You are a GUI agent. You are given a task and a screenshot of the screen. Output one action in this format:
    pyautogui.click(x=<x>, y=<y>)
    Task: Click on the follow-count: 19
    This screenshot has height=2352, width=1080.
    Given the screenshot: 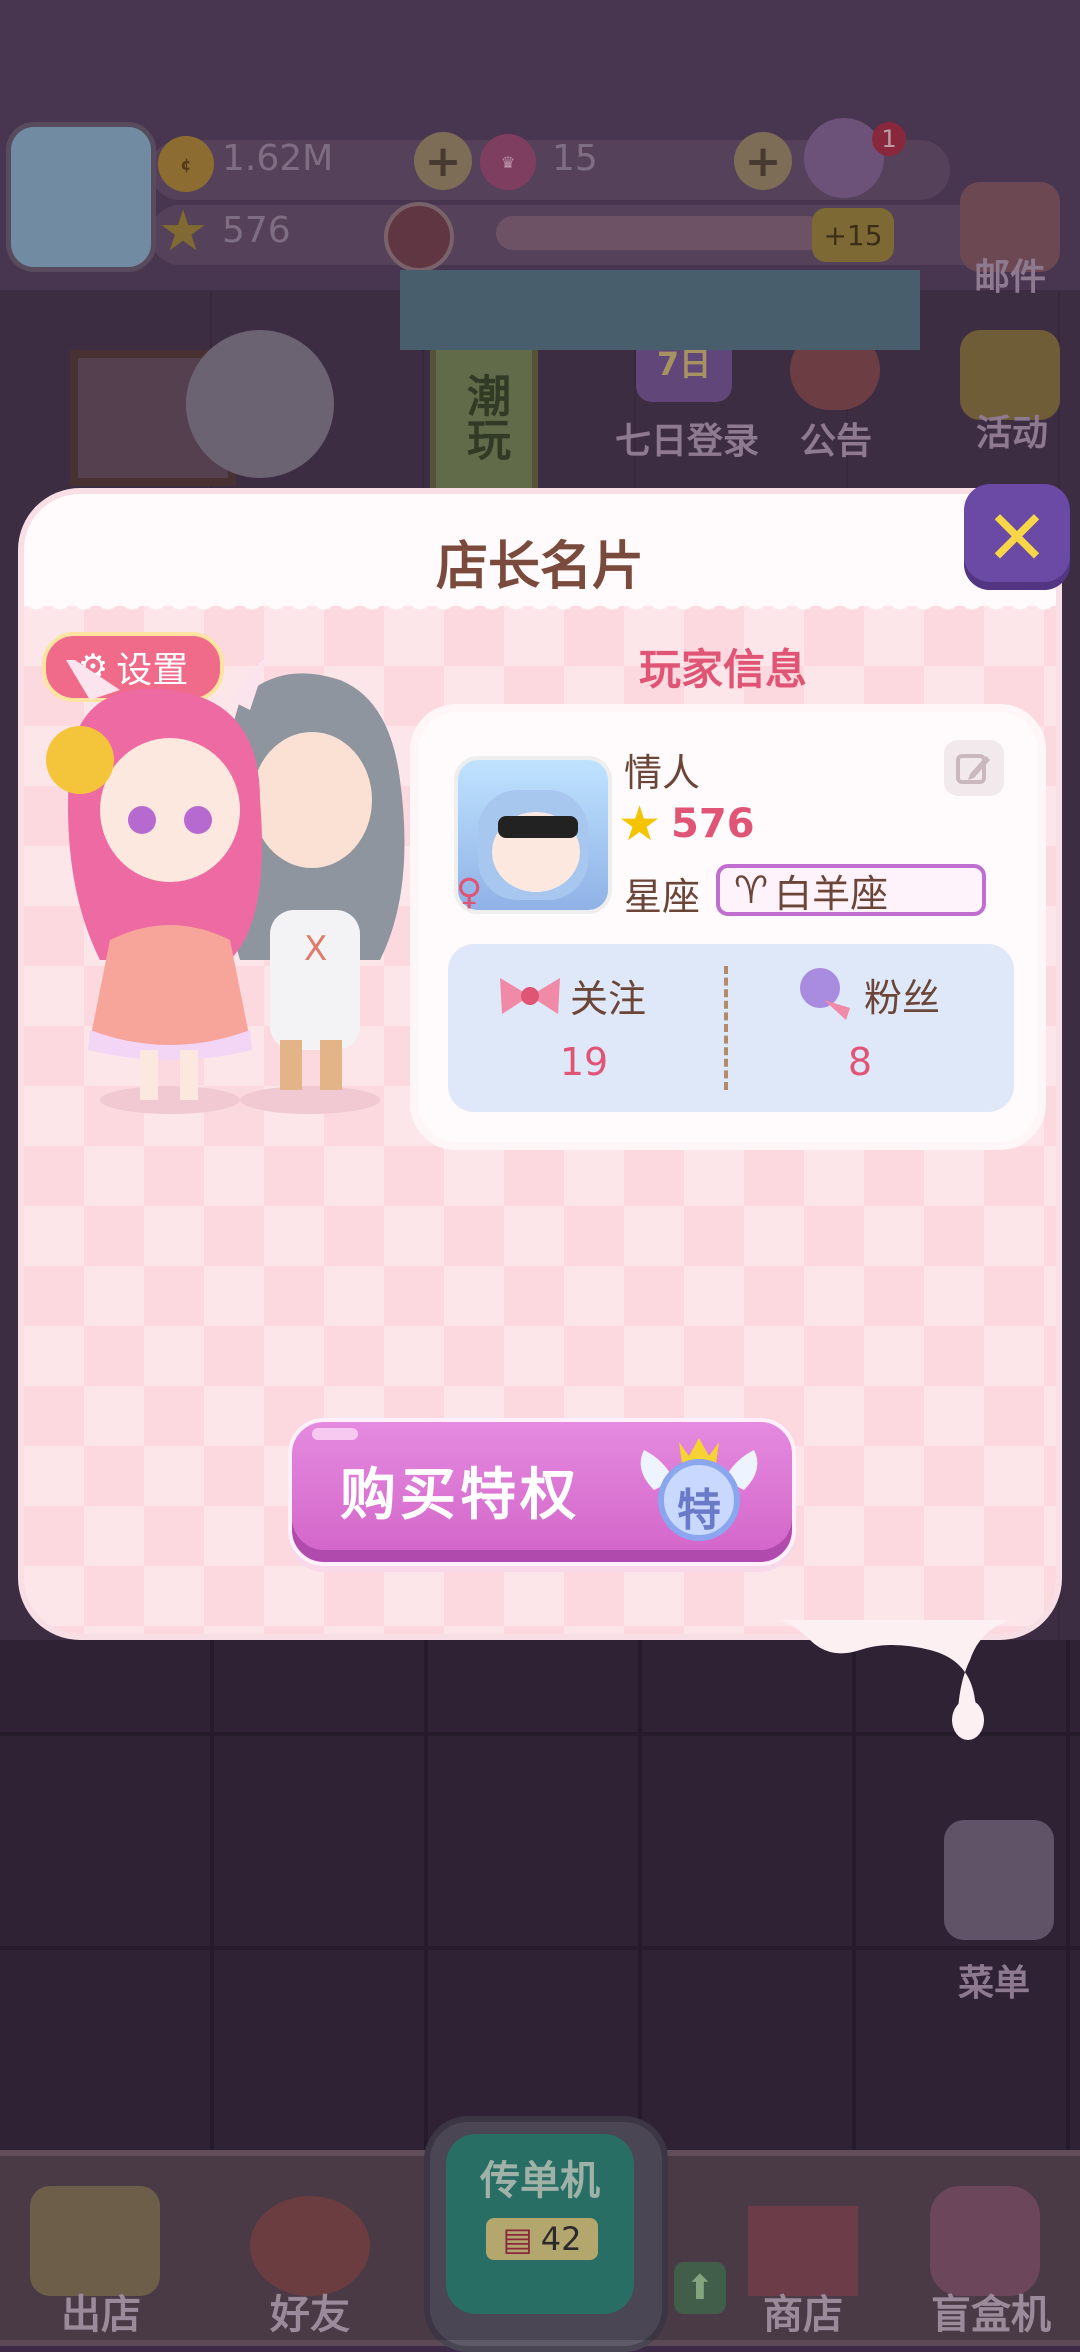 What is the action you would take?
    pyautogui.click(x=584, y=1062)
    